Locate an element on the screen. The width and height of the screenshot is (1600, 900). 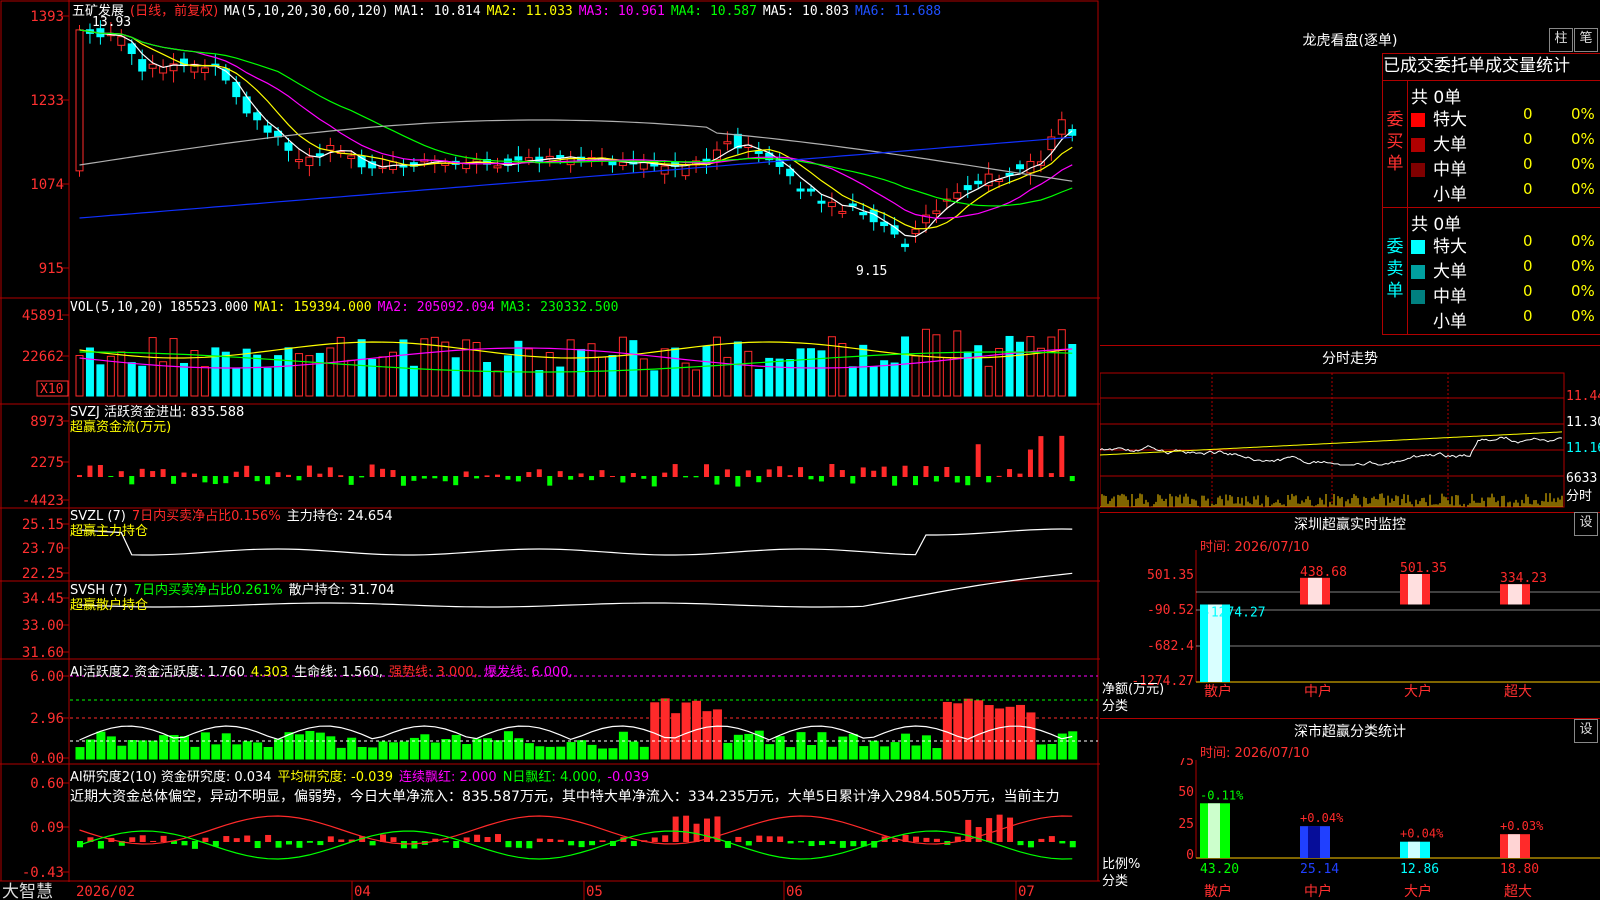
bar-view-button: 柱 is located at coordinates (1561, 40).